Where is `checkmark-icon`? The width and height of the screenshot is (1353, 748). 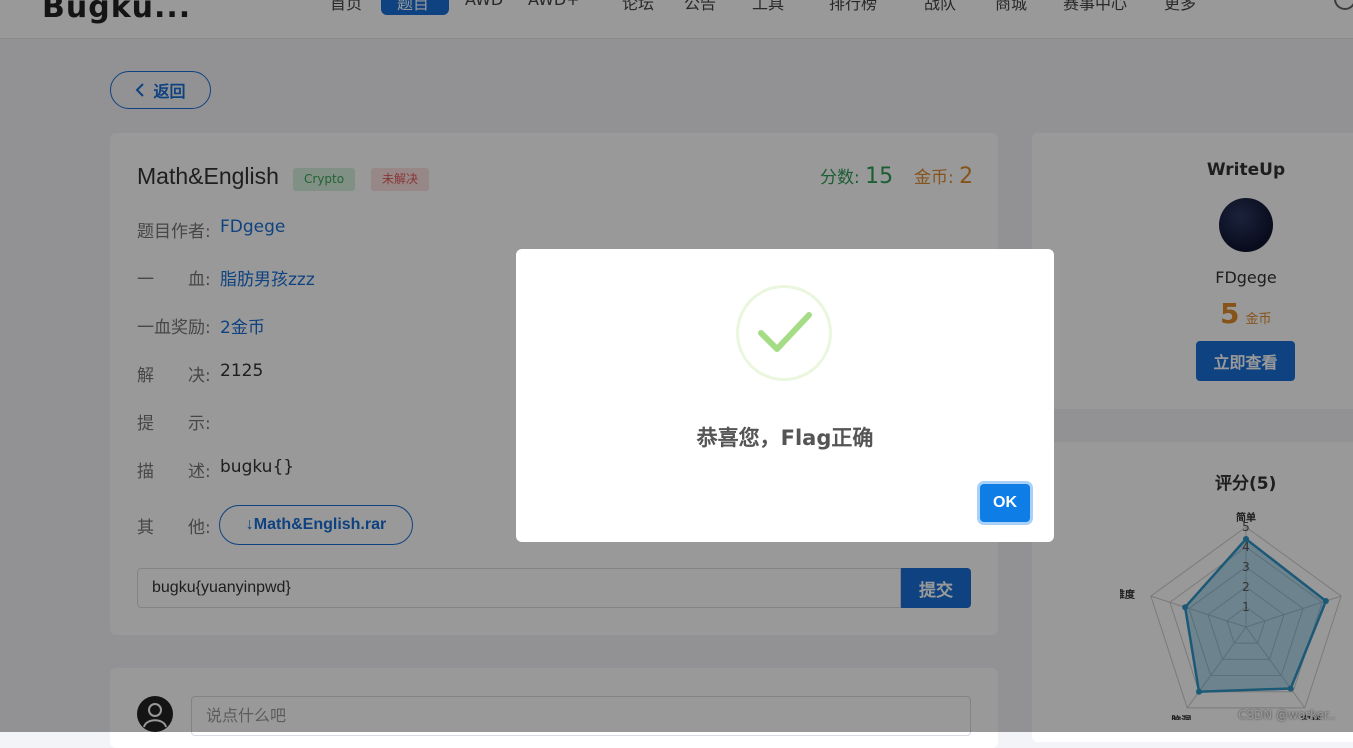 checkmark-icon is located at coordinates (785, 332).